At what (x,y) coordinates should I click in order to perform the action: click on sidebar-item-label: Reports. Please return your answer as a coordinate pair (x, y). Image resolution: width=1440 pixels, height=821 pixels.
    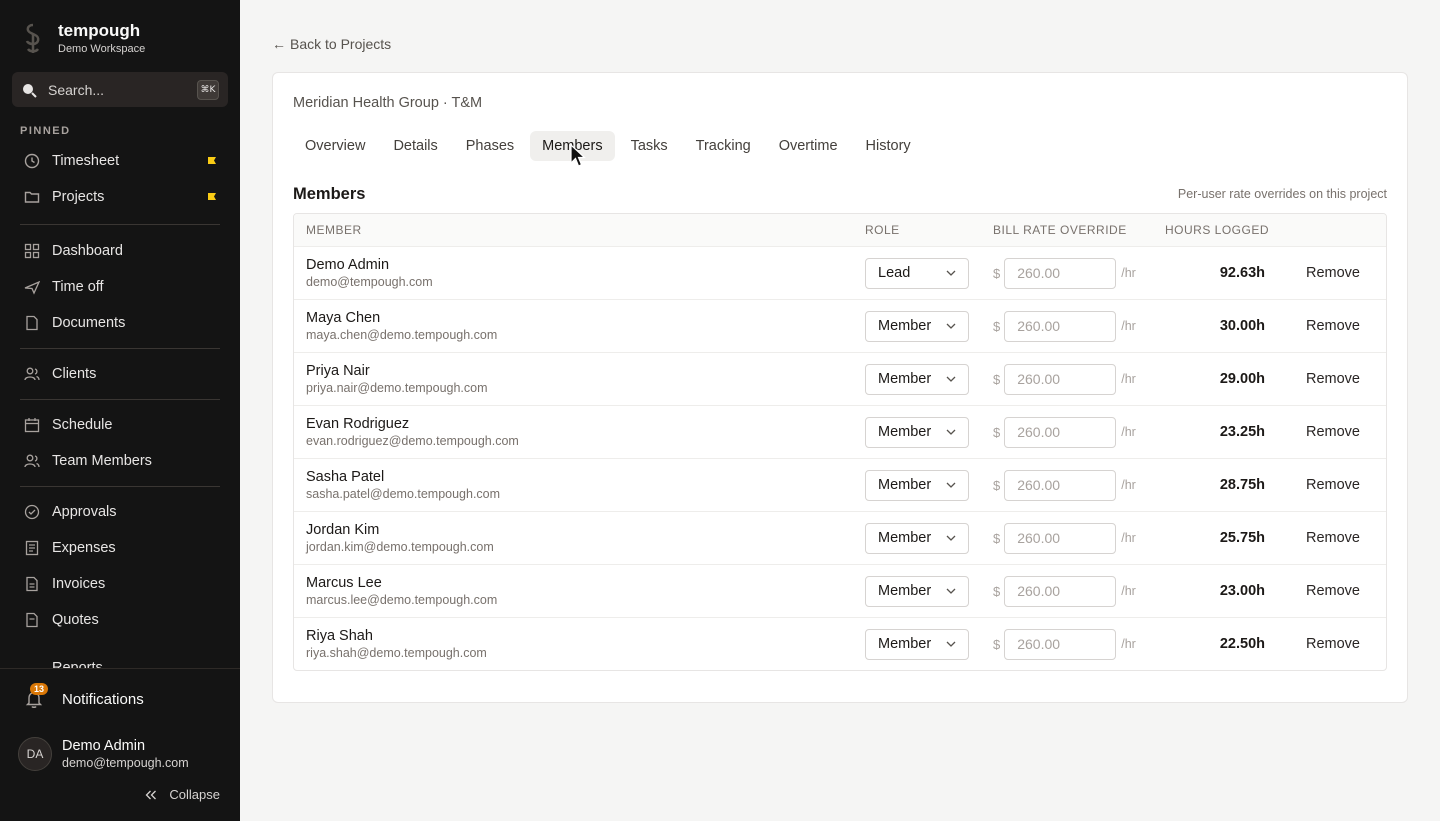
    Looking at the image, I should click on (77, 664).